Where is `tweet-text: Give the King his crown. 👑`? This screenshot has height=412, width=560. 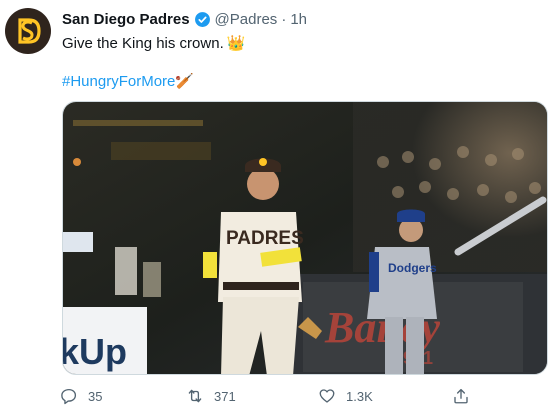
tweet-text: Give the King his crown. 👑 is located at coordinates (153, 44).